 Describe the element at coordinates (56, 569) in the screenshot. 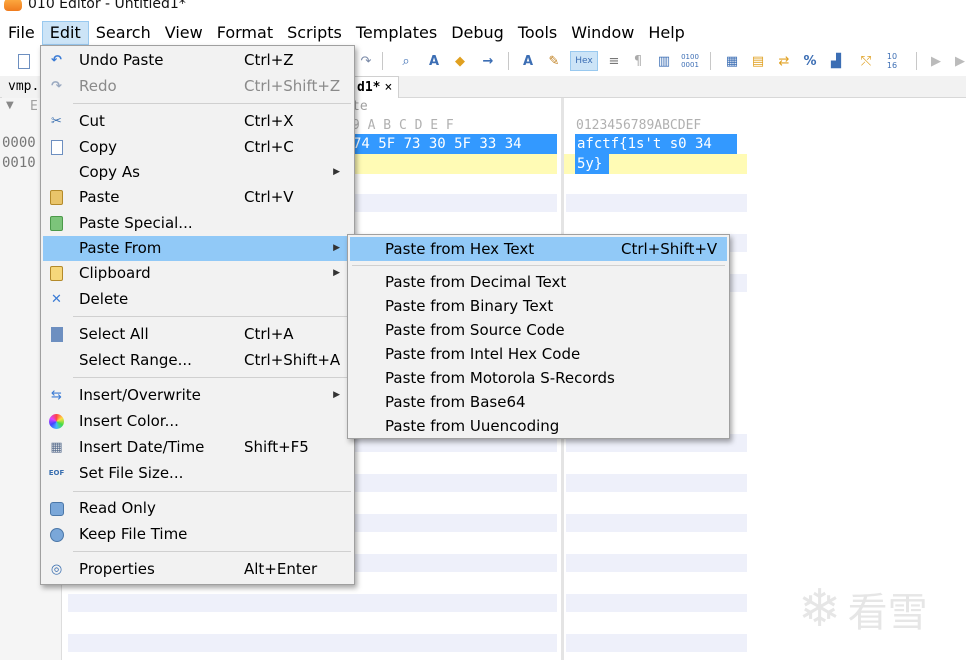

I see `properties-icon: ◎` at that location.